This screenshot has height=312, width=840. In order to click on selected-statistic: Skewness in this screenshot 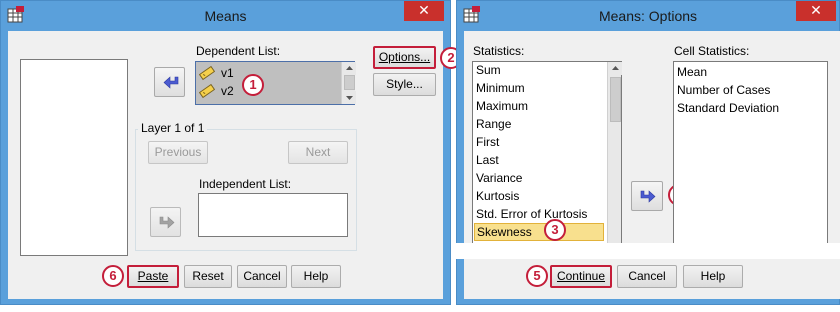, I will do `click(504, 232)`.